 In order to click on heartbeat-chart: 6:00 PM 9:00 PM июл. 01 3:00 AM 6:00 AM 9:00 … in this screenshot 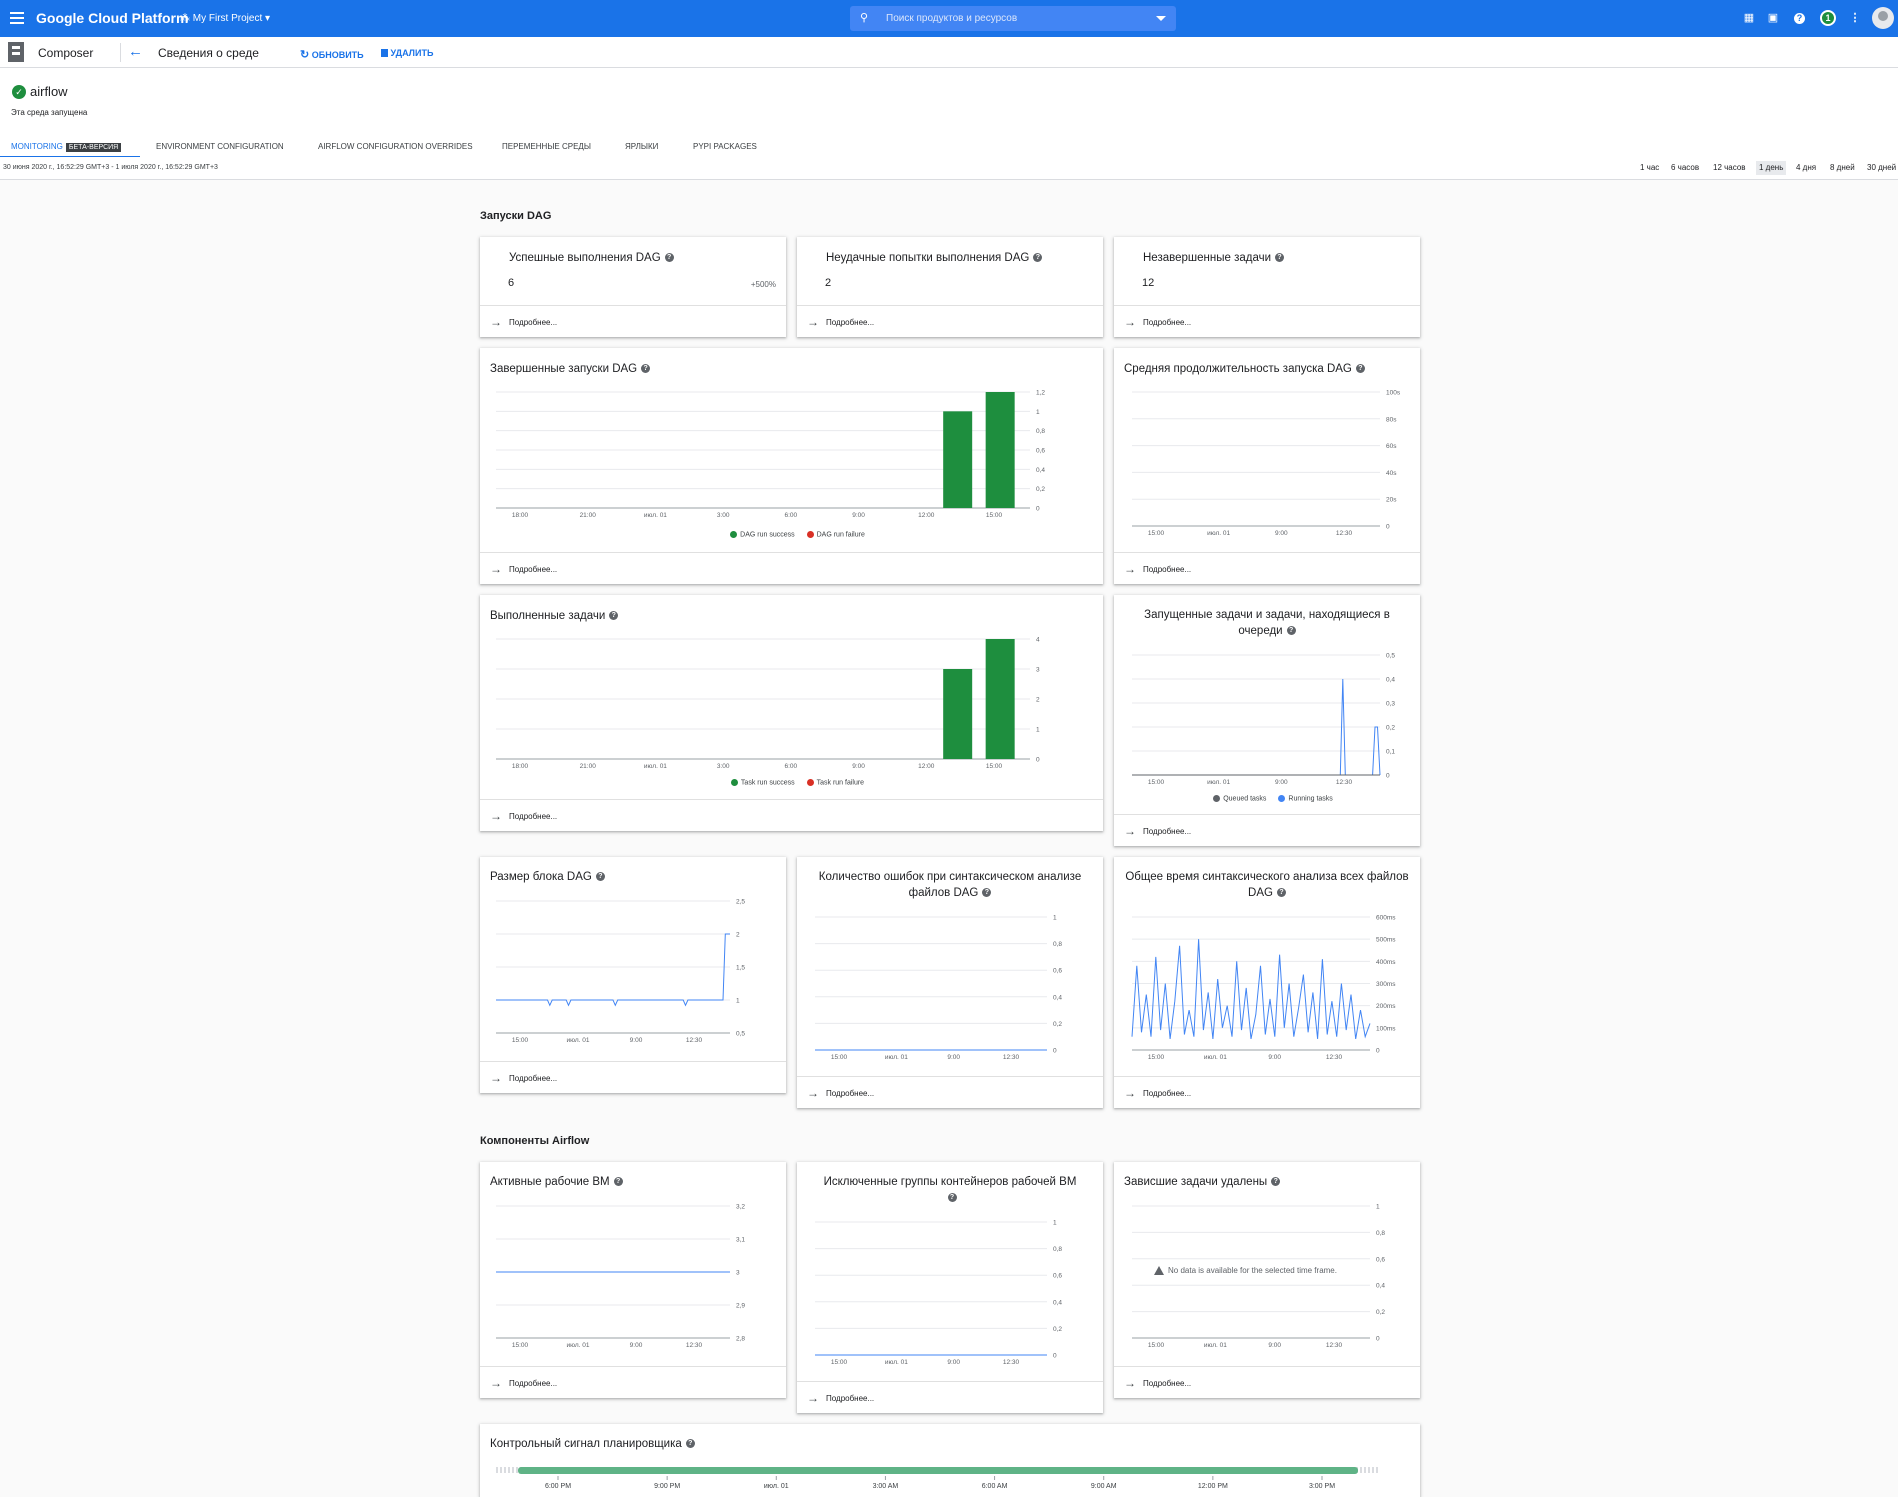, I will do `click(938, 1478)`.